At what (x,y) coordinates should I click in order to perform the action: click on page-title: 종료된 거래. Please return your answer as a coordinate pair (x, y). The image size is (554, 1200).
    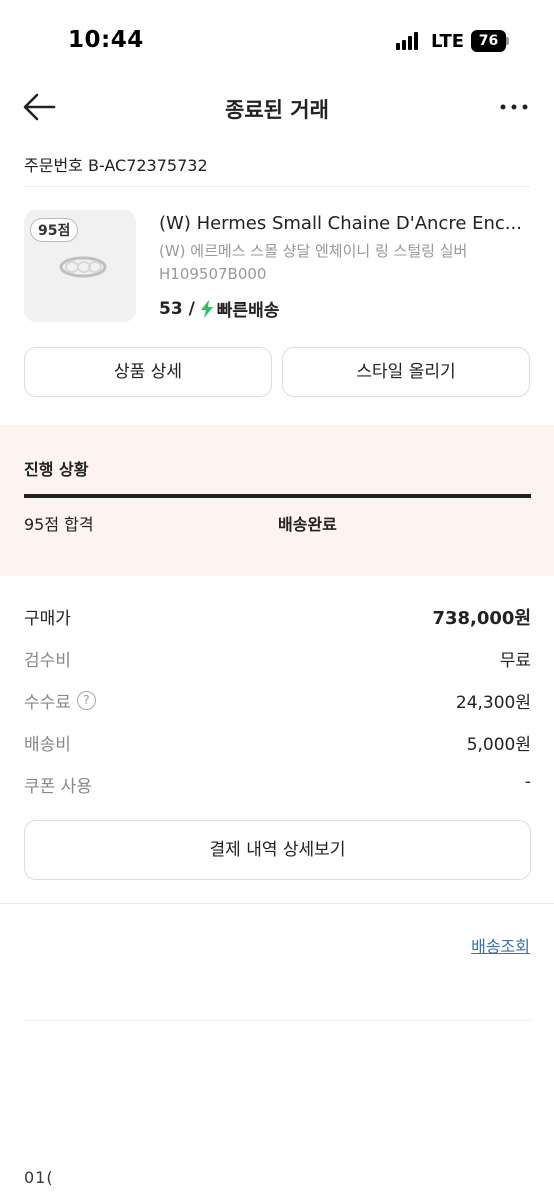
    Looking at the image, I should click on (277, 110).